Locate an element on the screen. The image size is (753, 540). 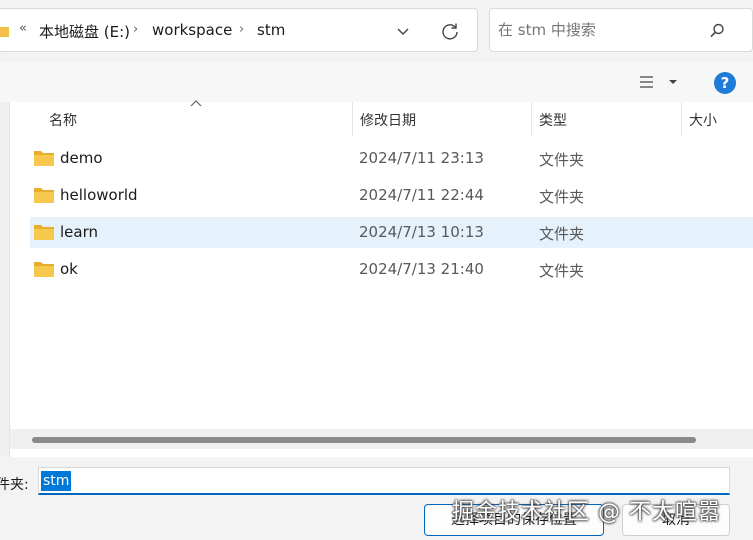
watermark: 掘金技术社区 @ 不太喧嚣 is located at coordinates (586, 512).